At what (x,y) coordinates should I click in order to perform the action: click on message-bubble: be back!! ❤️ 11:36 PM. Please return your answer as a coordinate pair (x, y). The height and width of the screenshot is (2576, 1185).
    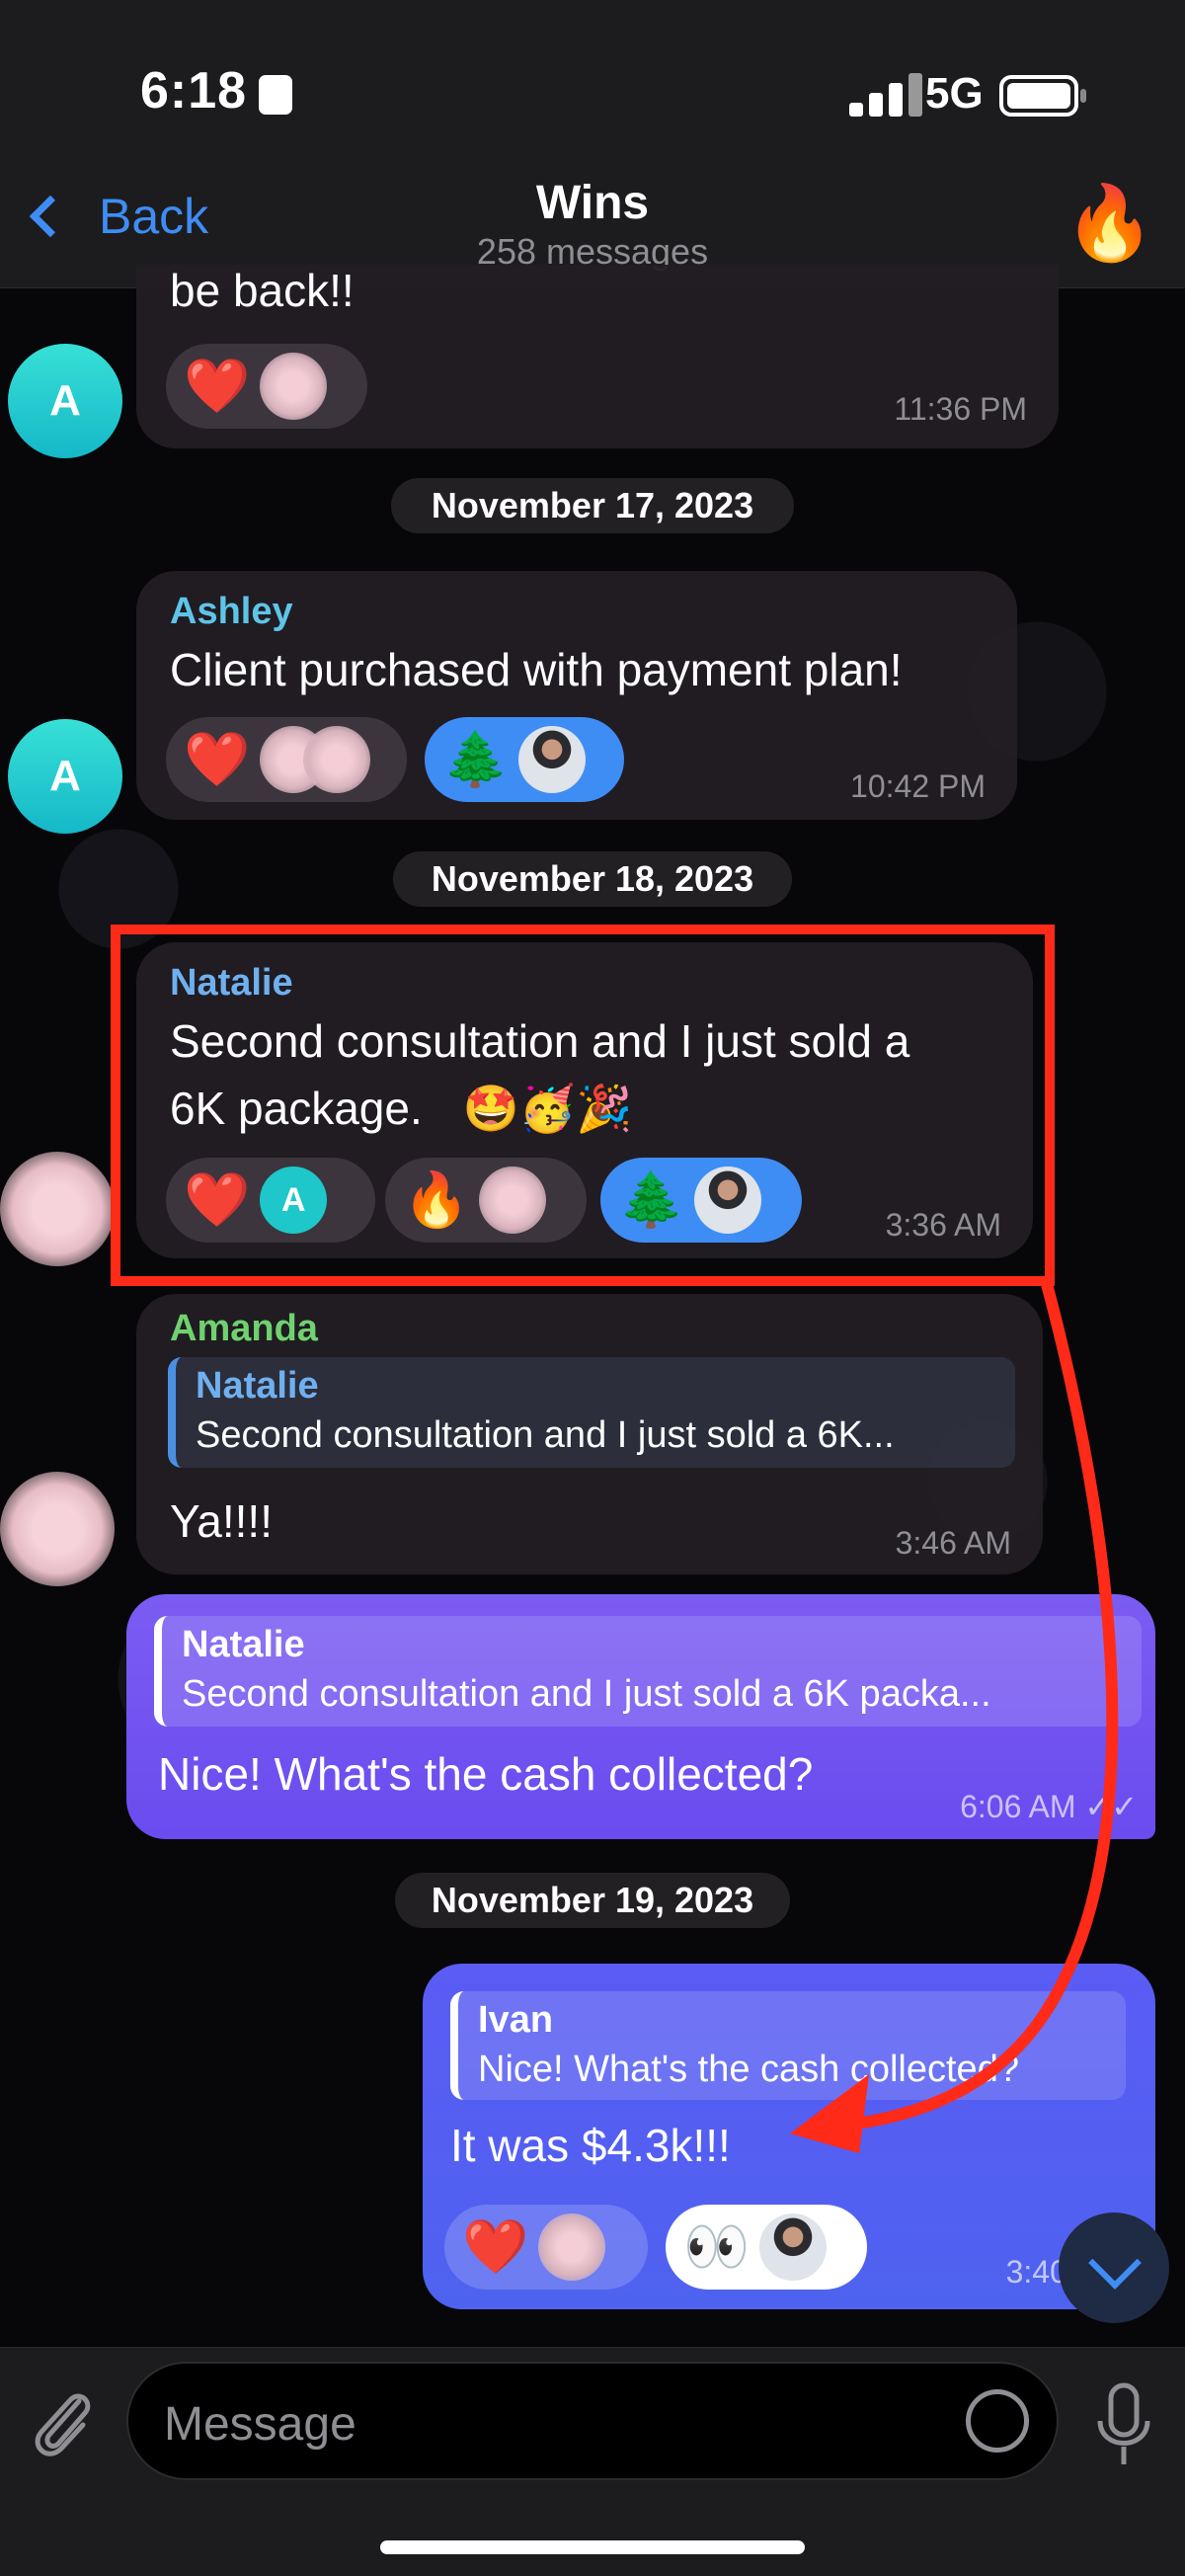
    Looking at the image, I should click on (597, 356).